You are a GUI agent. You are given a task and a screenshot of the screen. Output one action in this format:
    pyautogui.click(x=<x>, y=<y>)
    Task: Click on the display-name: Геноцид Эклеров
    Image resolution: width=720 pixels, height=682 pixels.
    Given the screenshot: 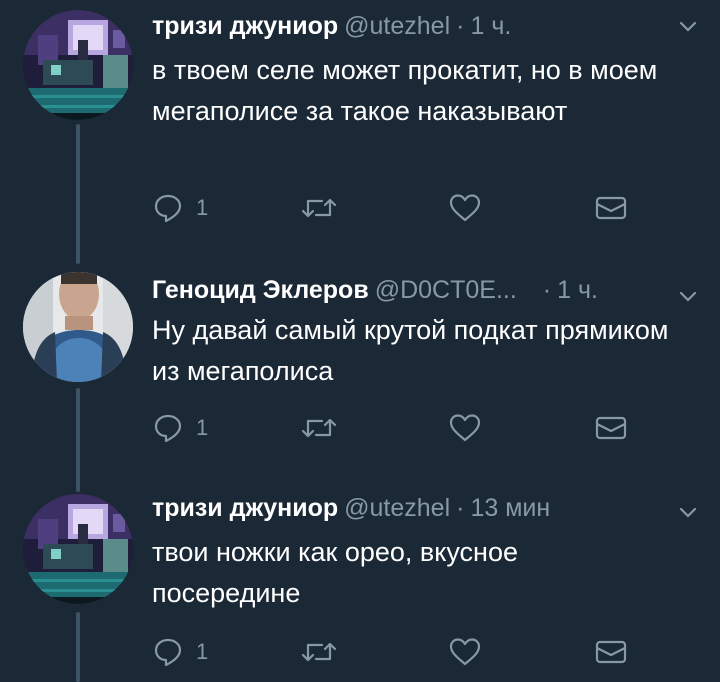 What is the action you would take?
    pyautogui.click(x=260, y=290)
    